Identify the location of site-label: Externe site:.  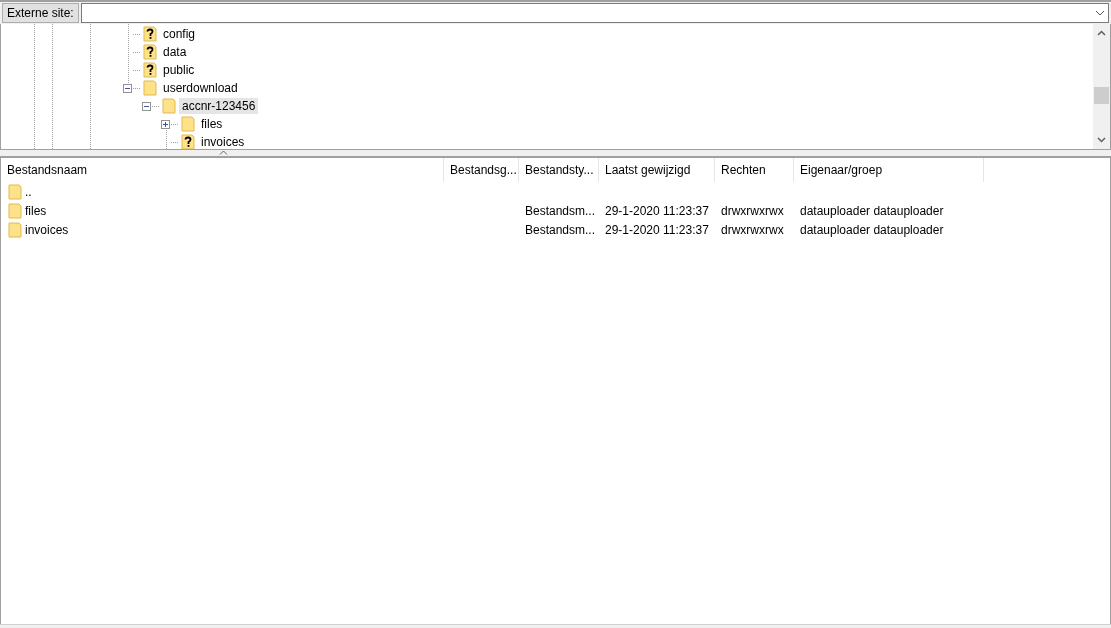
(40, 13).